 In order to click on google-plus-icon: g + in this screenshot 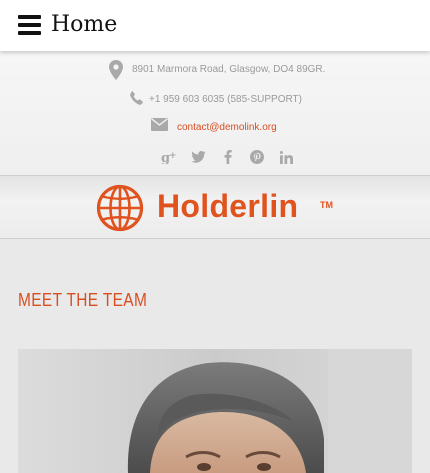, I will do `click(169, 157)`.